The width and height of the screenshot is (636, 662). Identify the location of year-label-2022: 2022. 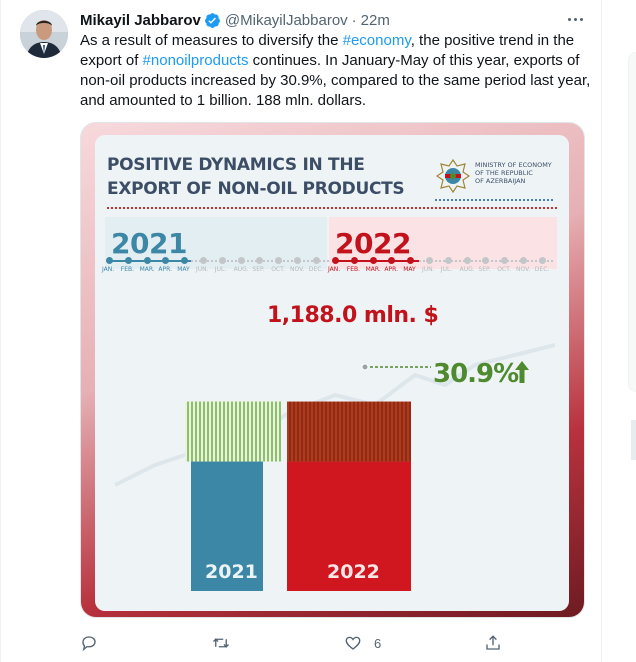
(373, 243).